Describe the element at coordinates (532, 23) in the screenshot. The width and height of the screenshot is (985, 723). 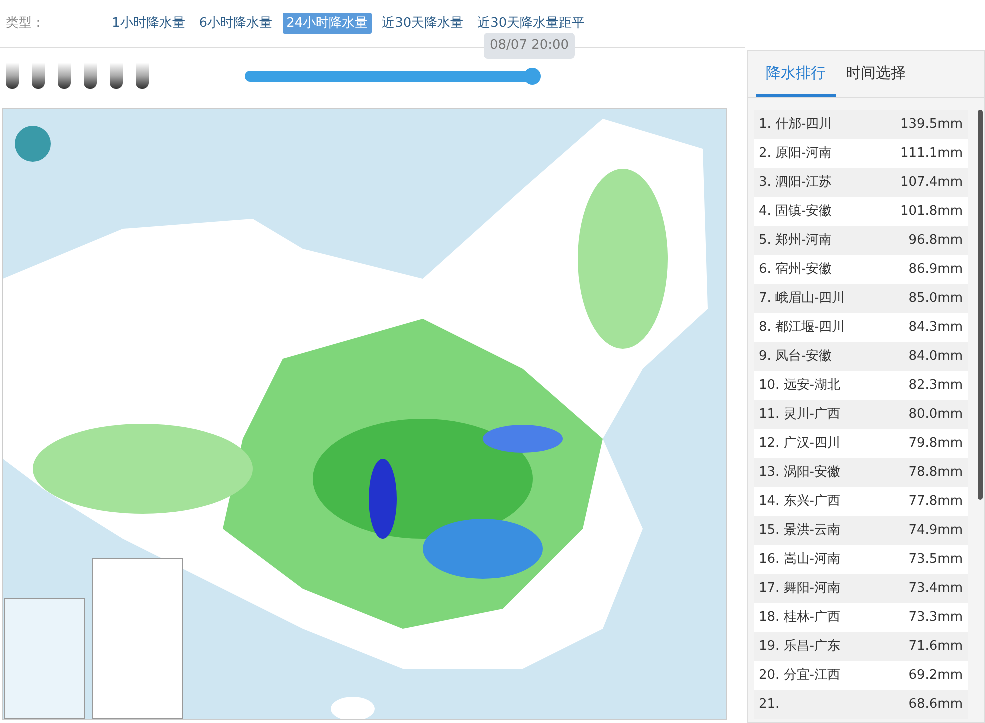
I see `type-tab: 近30天降水量距平` at that location.